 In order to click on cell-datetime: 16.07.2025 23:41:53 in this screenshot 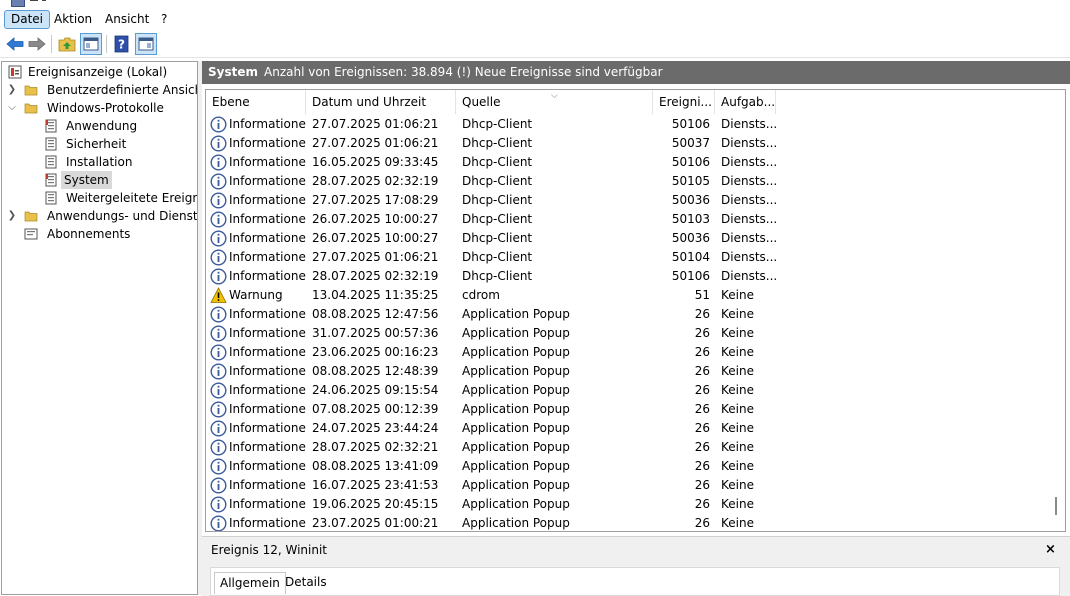, I will do `click(375, 485)`.